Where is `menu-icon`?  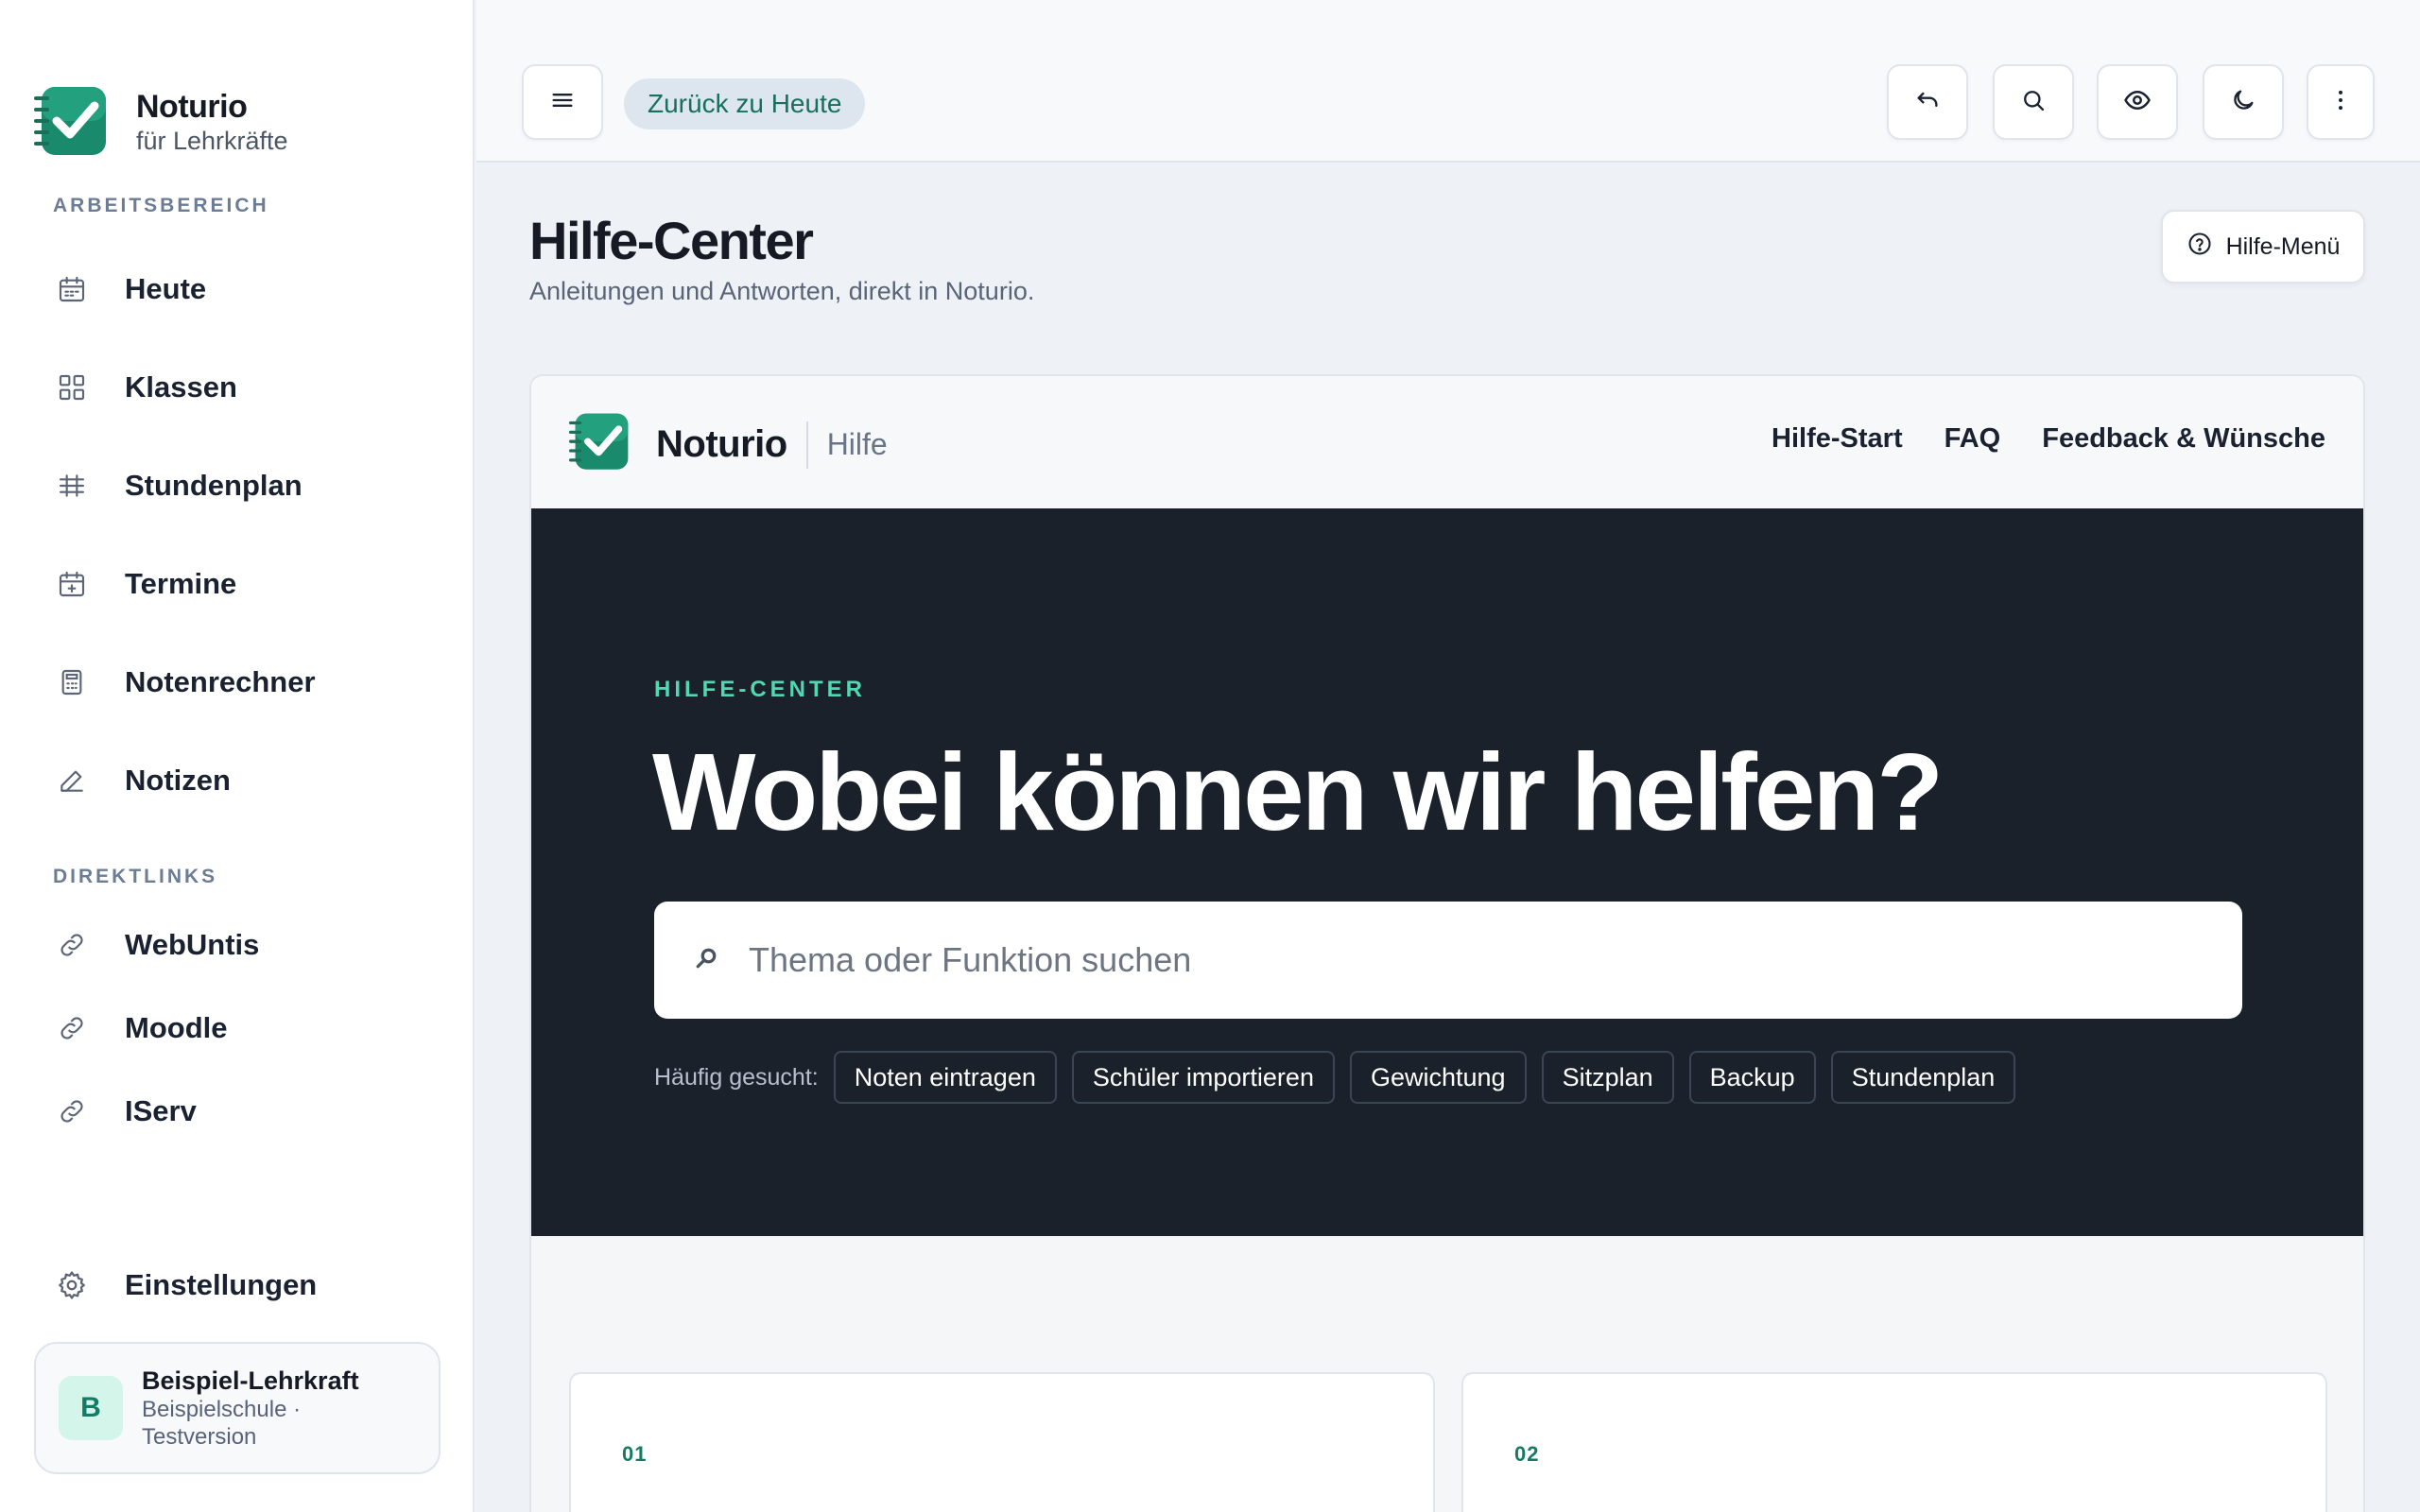 menu-icon is located at coordinates (562, 102).